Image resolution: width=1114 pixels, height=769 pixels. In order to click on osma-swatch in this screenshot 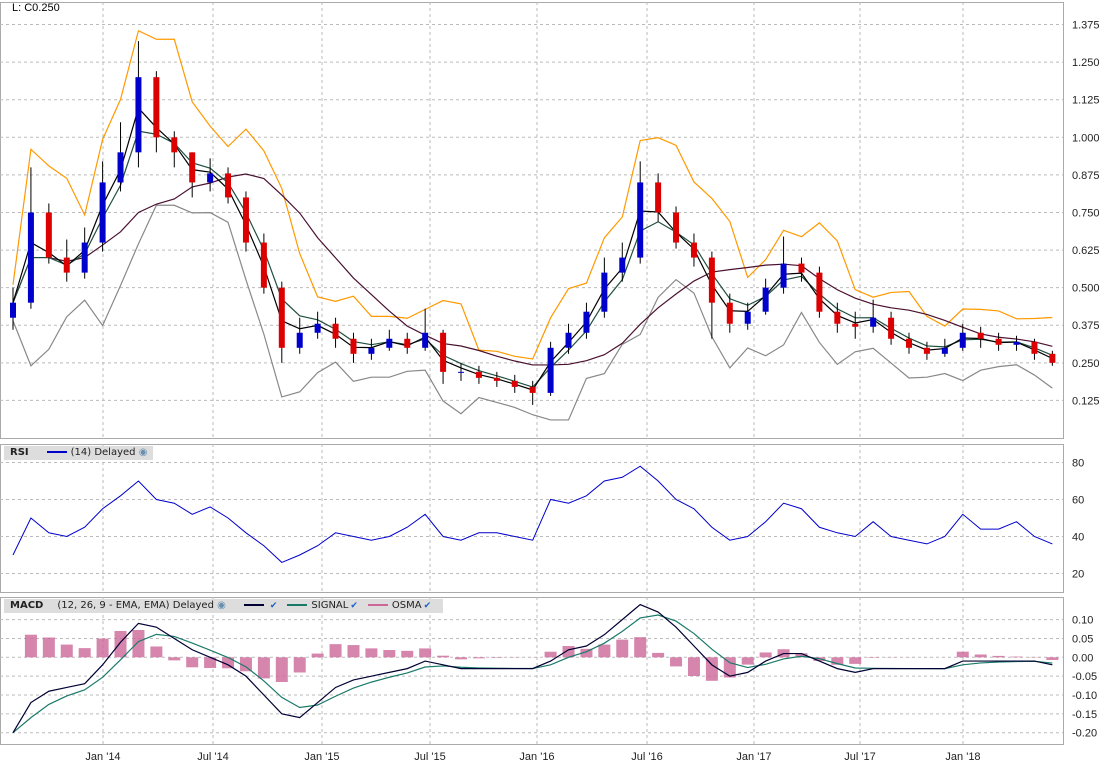, I will do `click(377, 605)`.